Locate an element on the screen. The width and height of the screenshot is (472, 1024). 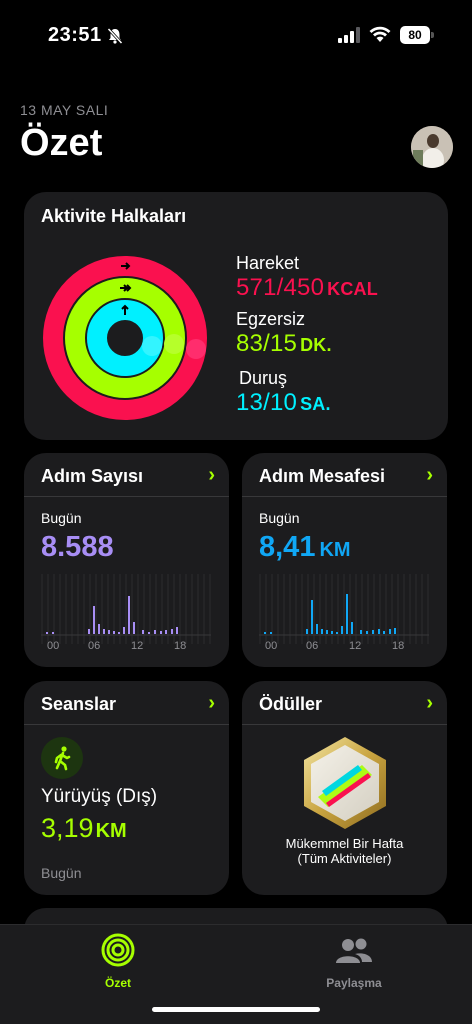
award-subtitle: (Tüm Aktiviteler) is located at coordinates (344, 858).